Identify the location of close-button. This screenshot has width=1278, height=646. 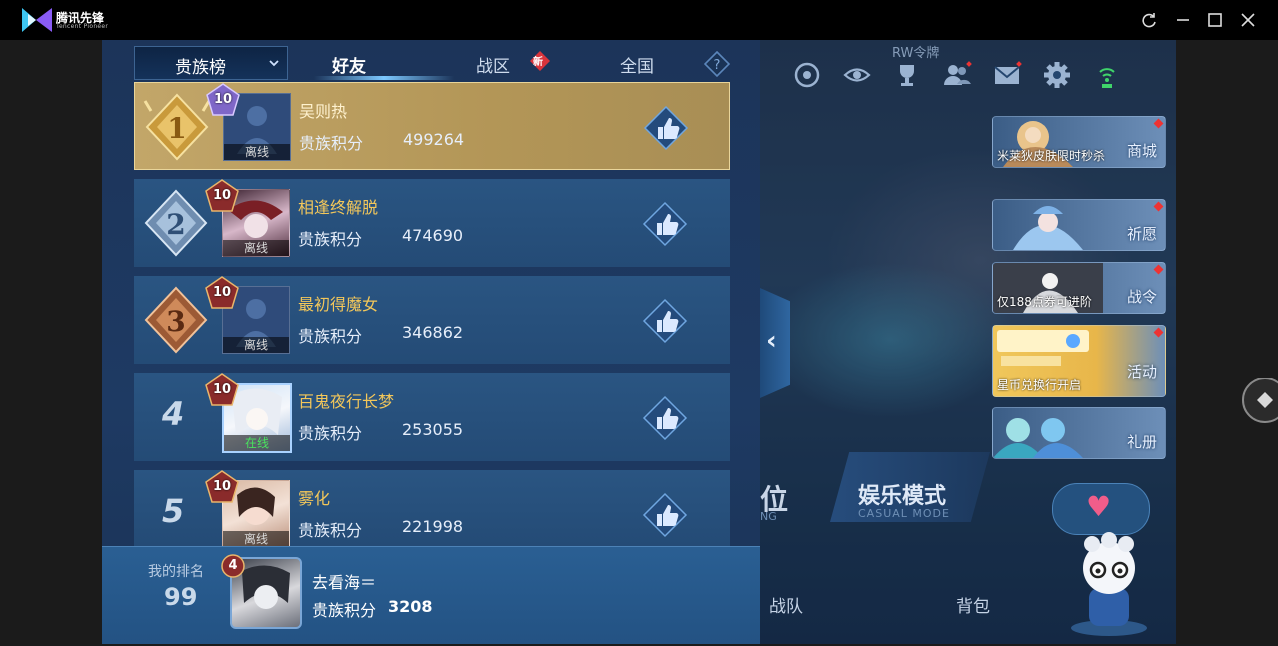
(1248, 20).